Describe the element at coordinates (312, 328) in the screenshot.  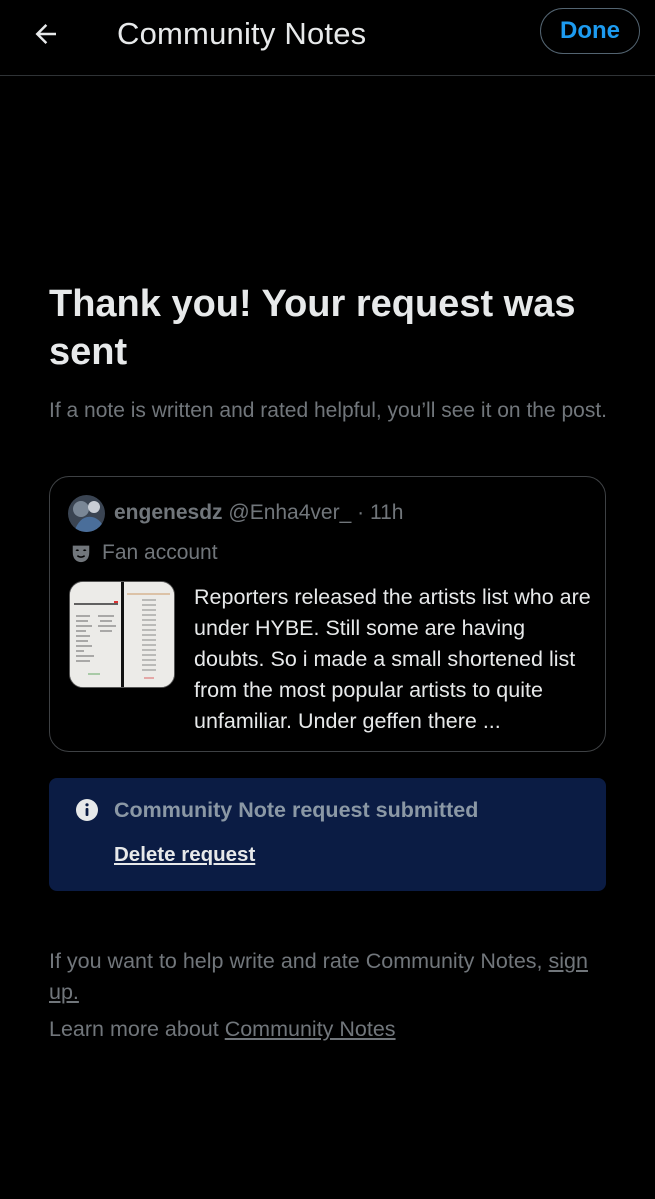
I see `confirmation-title: Thank you! Your request was sent` at that location.